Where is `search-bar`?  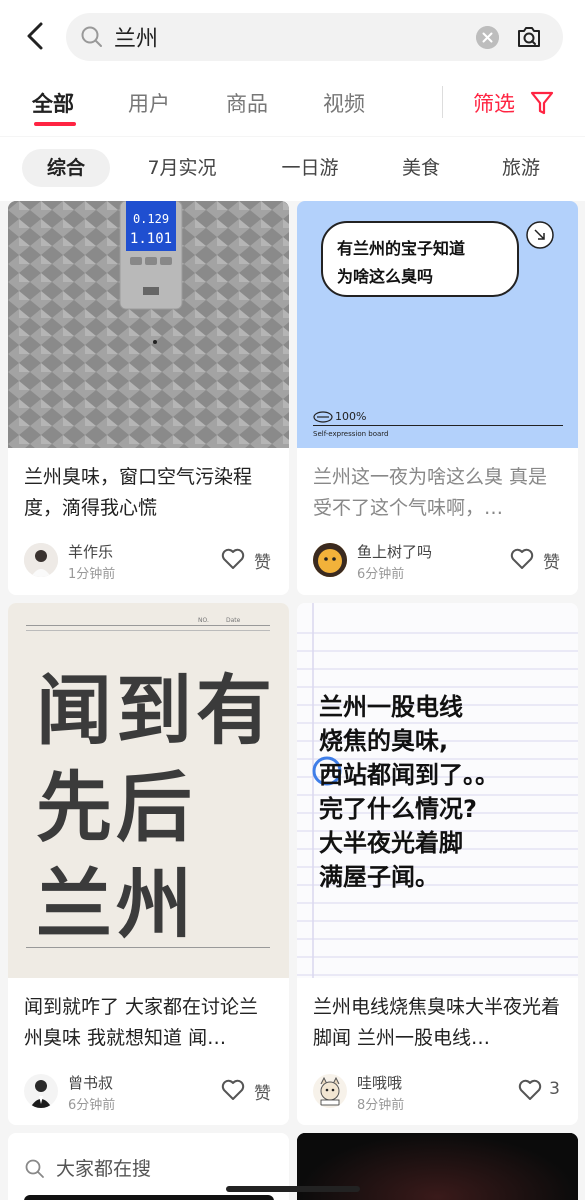
search-bar is located at coordinates (314, 37).